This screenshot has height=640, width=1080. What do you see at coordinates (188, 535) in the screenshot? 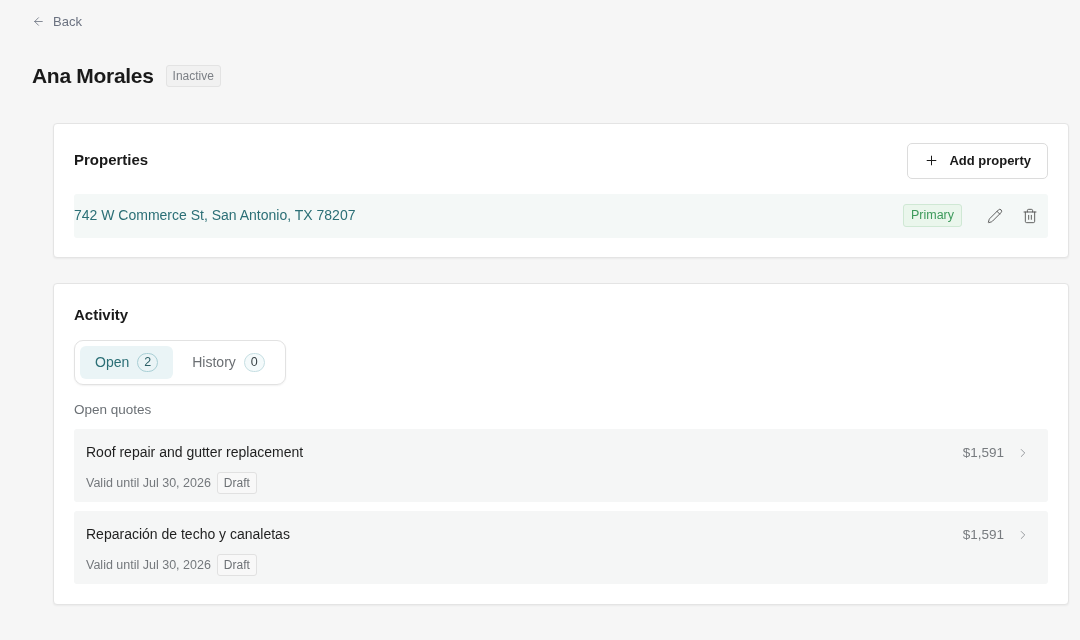
I see `quote-title: Reparación de techo y canaletas` at bounding box center [188, 535].